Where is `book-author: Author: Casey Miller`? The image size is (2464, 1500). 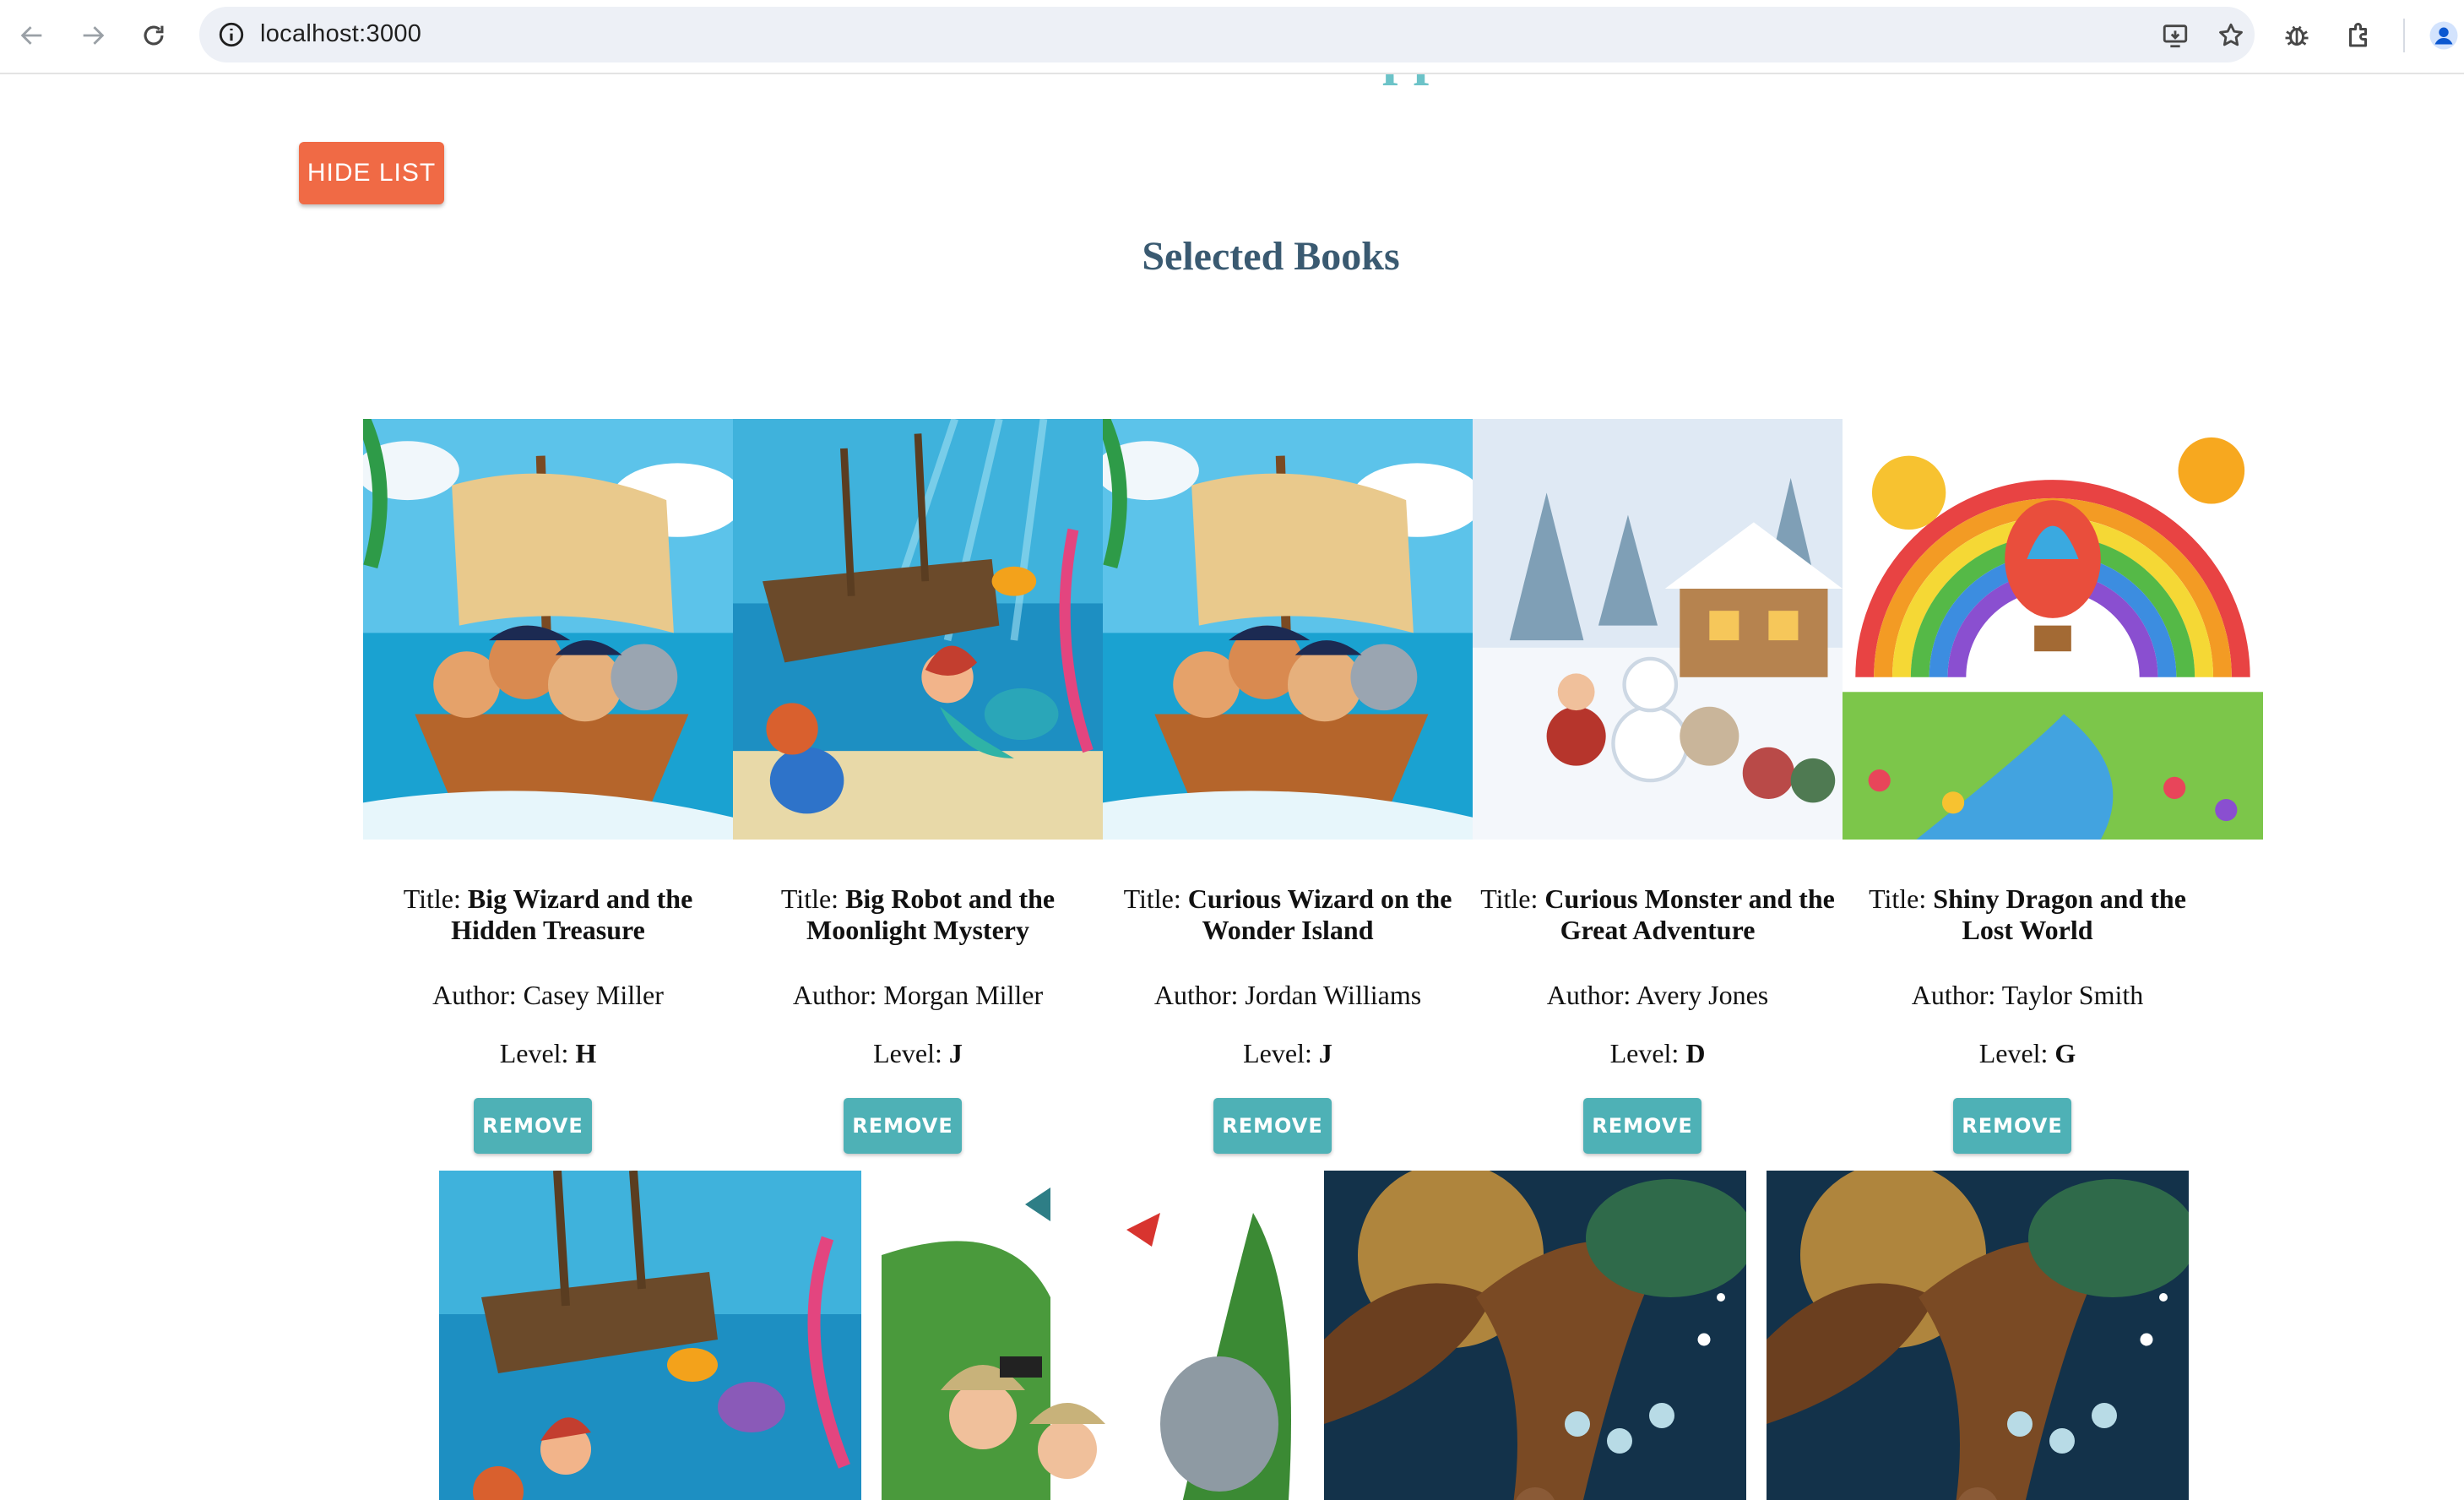 book-author: Author: Casey Miller is located at coordinates (548, 996).